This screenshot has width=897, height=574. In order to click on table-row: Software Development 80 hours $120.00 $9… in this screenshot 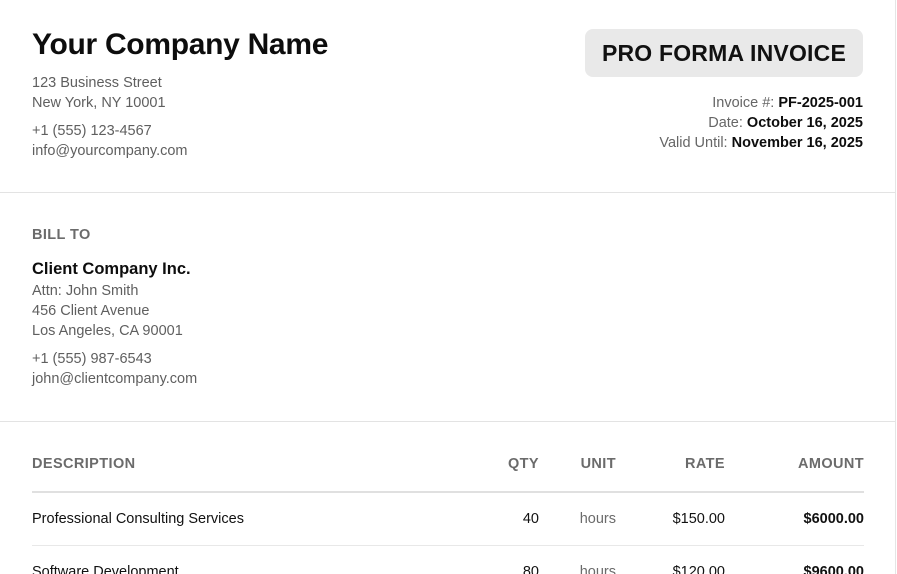, I will do `click(448, 559)`.